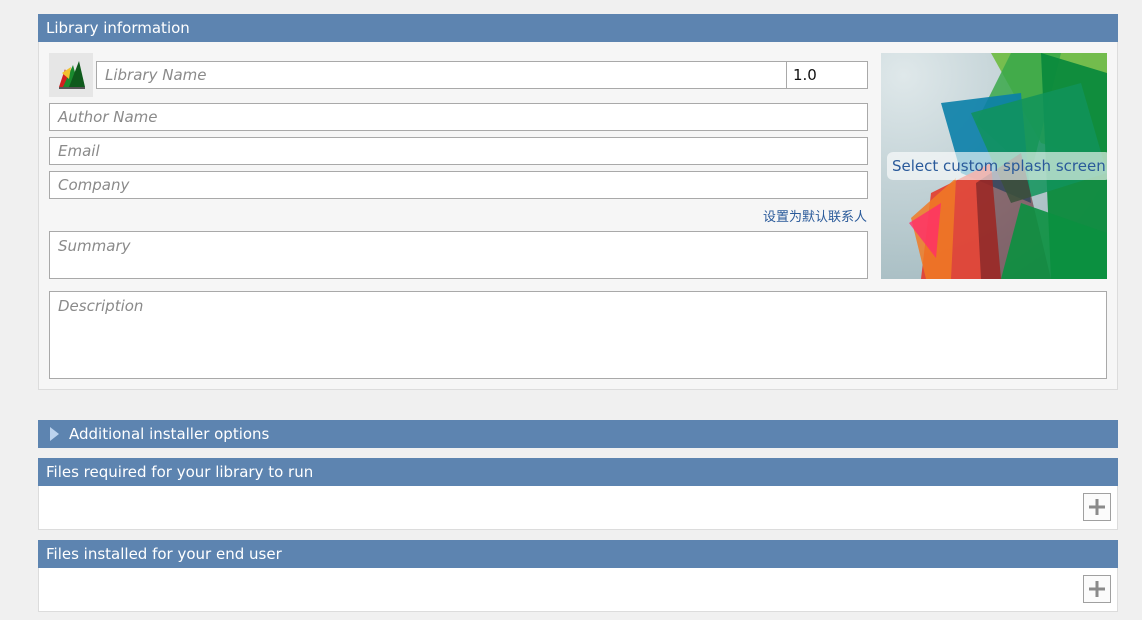 This screenshot has height=620, width=1142. Describe the element at coordinates (94, 185) in the screenshot. I see `company-placeholder: Company` at that location.